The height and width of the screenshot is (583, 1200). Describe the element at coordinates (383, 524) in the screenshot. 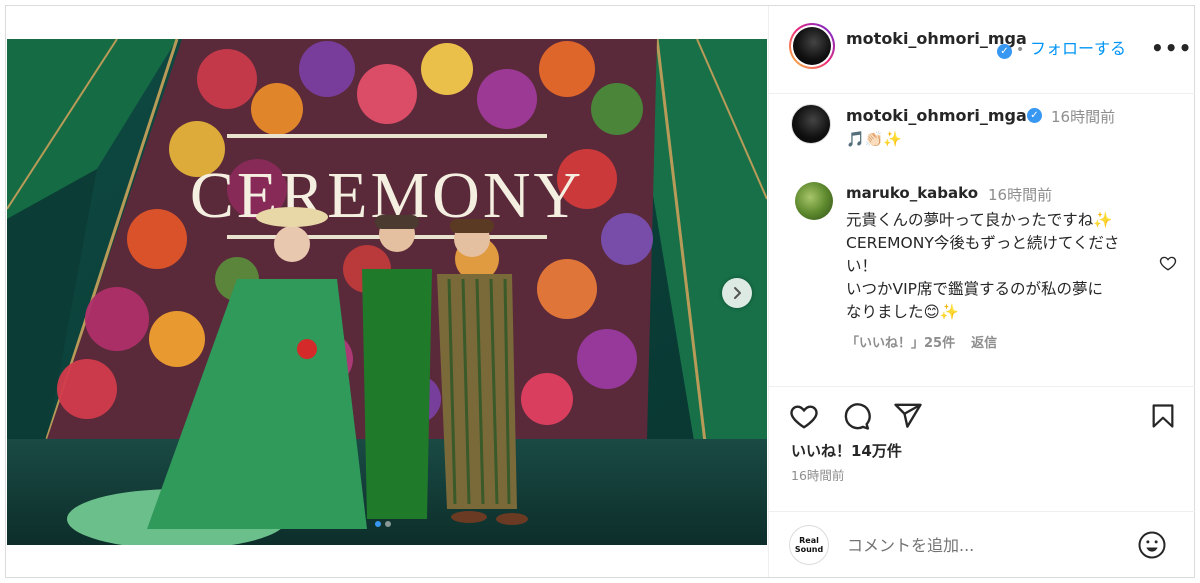

I see `carousel-indicator` at that location.